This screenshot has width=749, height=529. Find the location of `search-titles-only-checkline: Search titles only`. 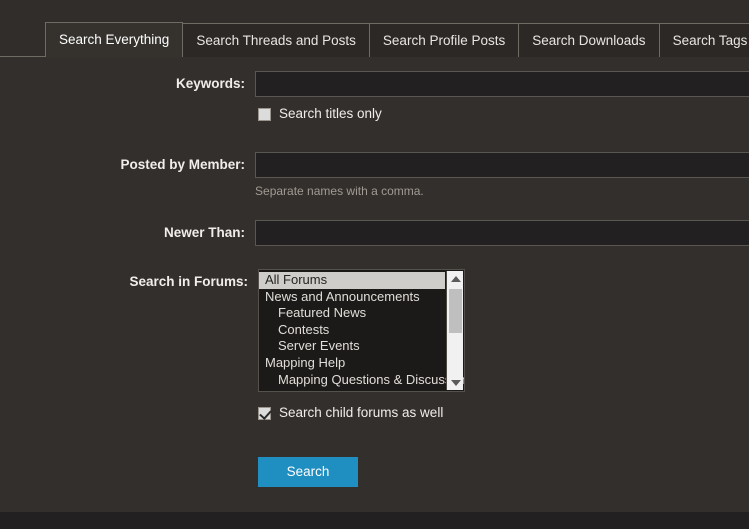

search-titles-only-checkline: Search titles only is located at coordinates (503, 114).